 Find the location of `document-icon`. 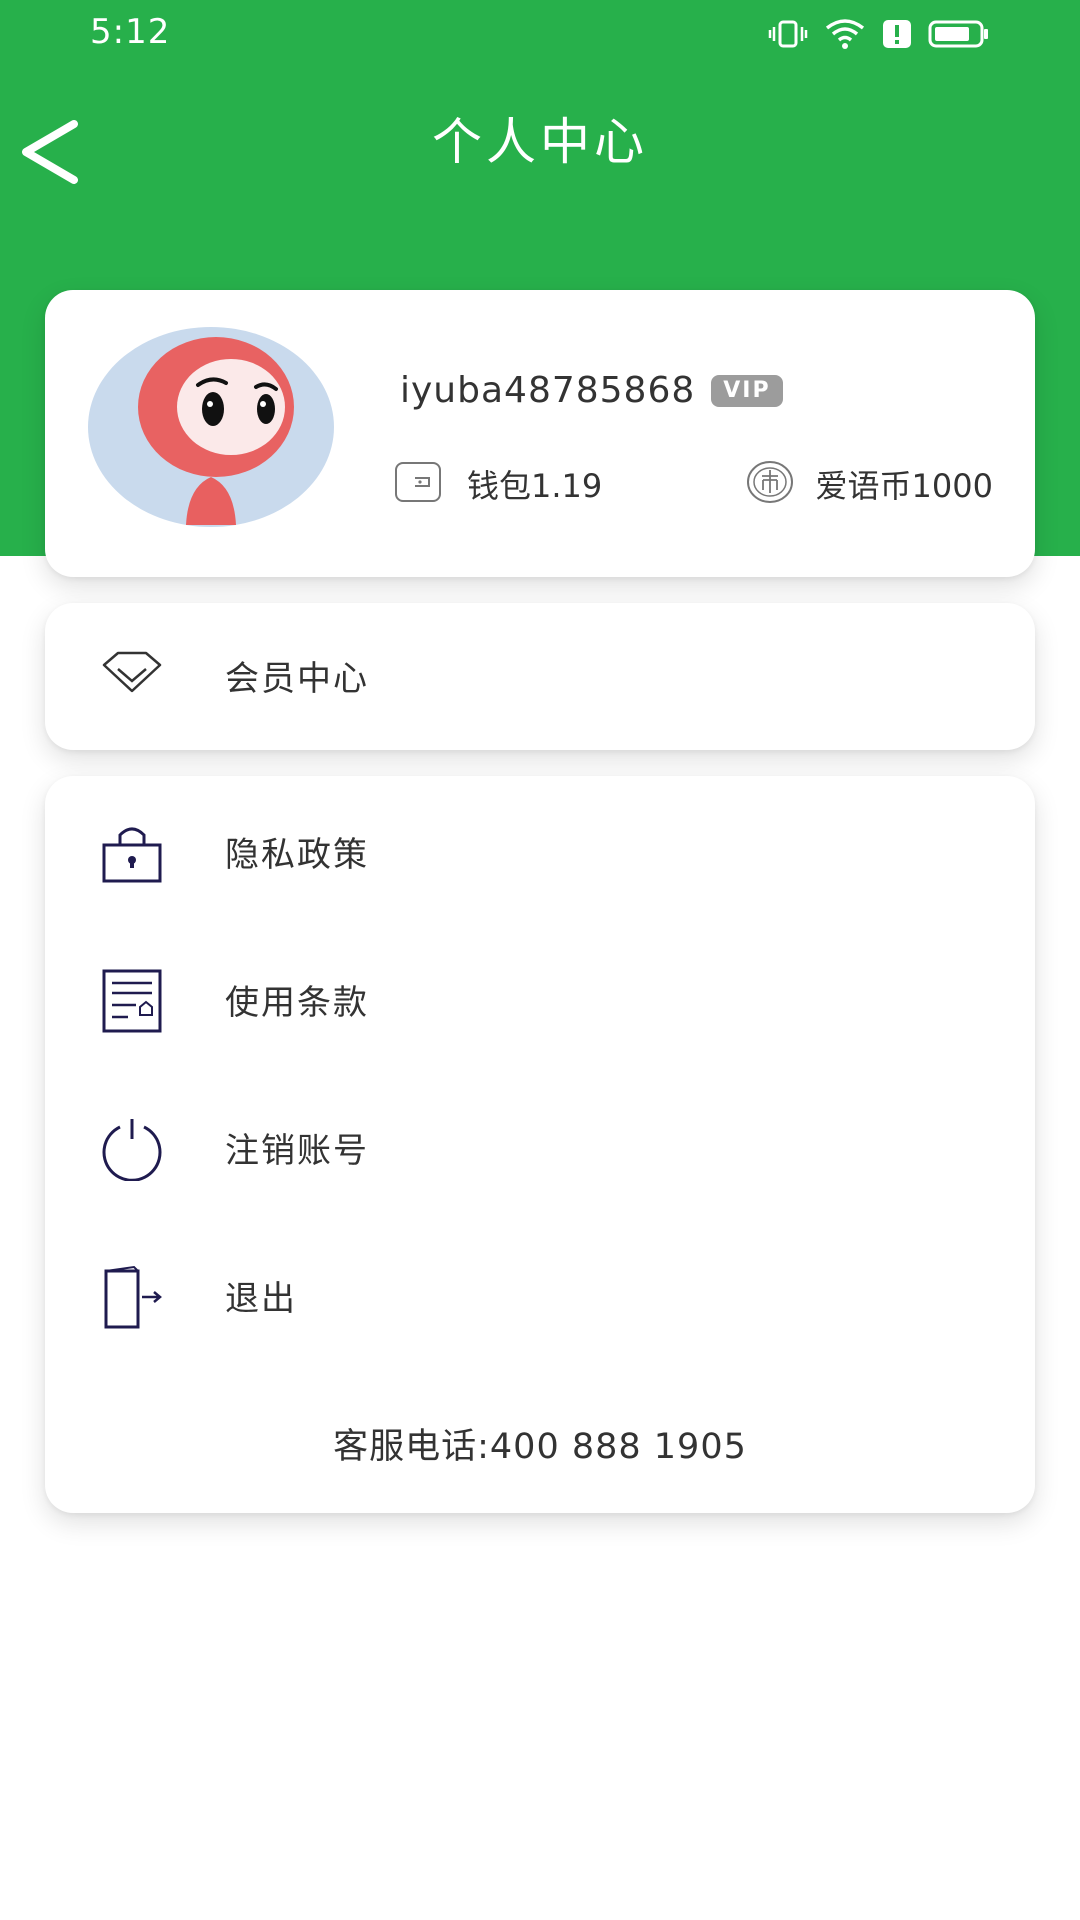

document-icon is located at coordinates (132, 1001).